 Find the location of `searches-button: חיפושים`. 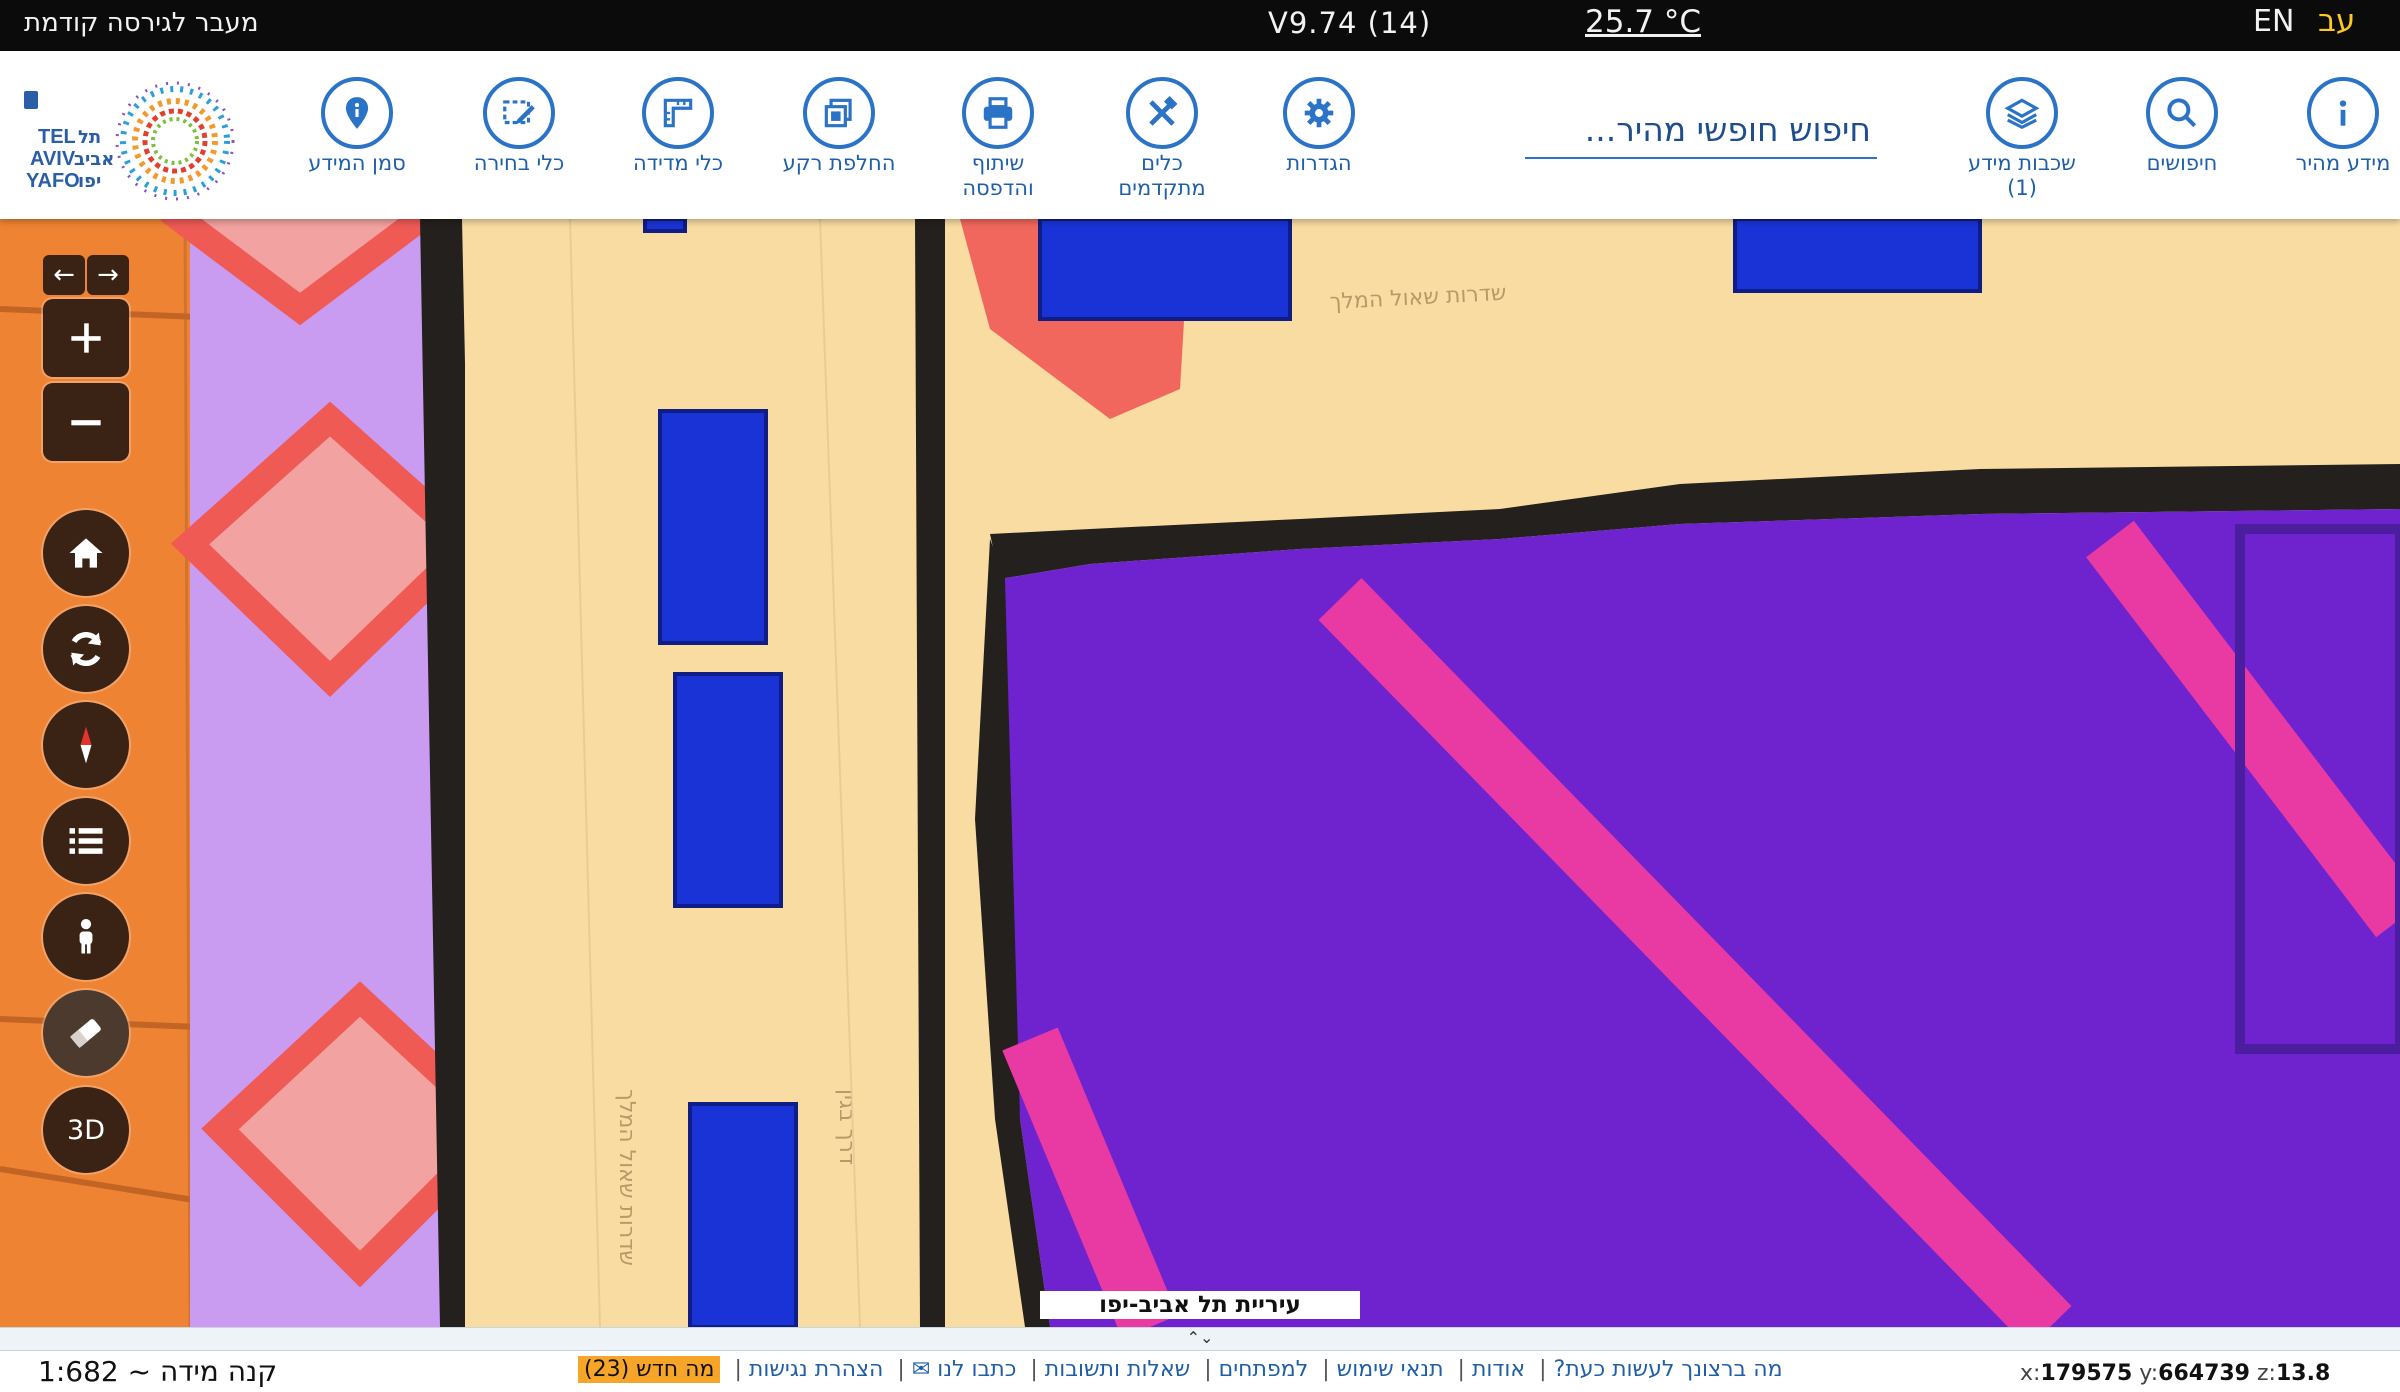

searches-button: חיפושים is located at coordinates (2182, 126).